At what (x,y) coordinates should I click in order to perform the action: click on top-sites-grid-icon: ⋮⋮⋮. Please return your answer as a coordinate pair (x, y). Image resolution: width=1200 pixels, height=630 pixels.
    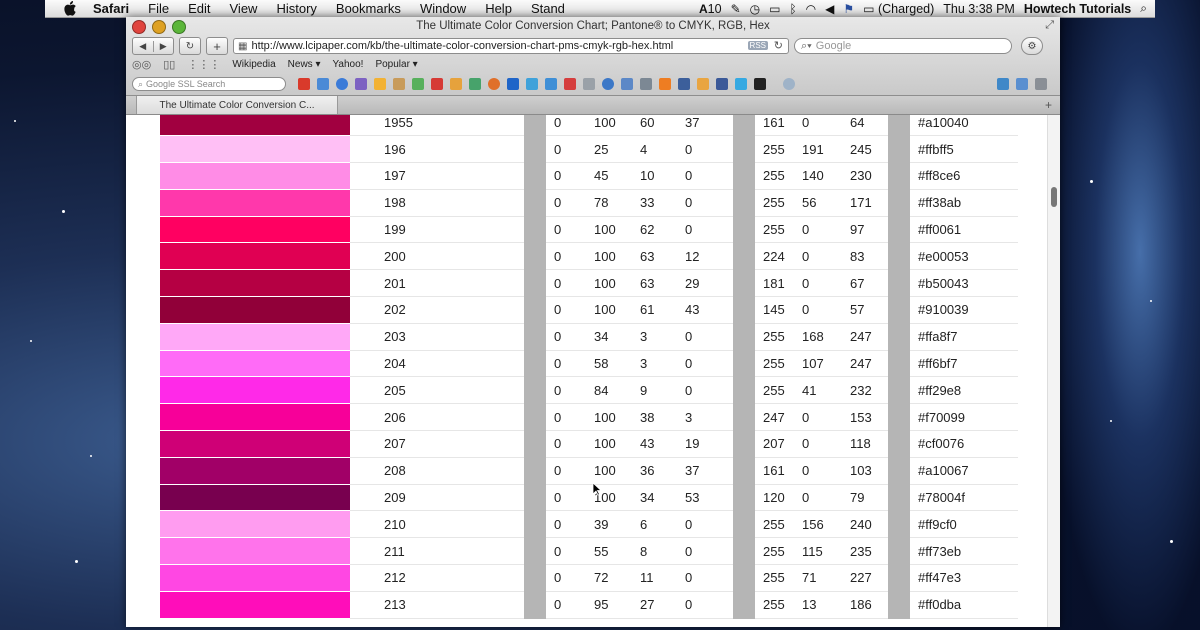
    Looking at the image, I should click on (203, 64).